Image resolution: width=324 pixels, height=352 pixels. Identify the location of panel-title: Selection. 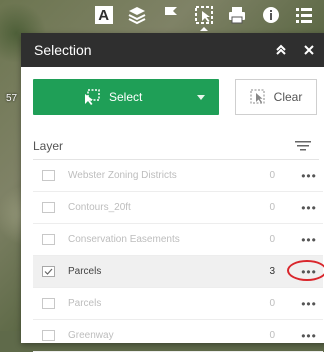
(63, 50).